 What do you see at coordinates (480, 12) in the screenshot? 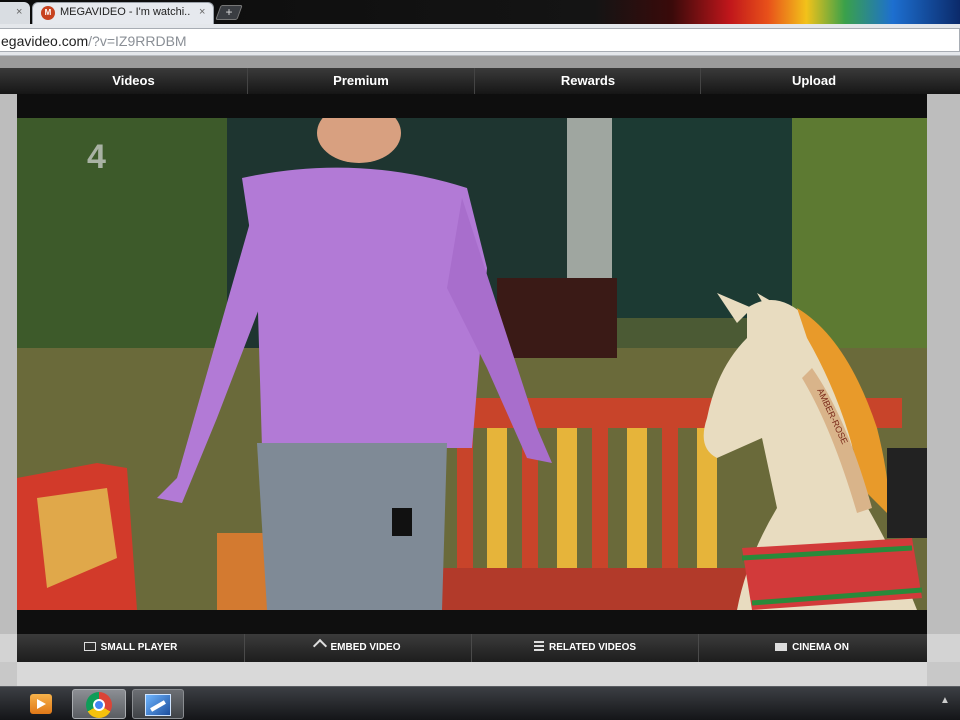
I see `browser-tab-strip: × M MEGAVIDEO - I'm watchi... × +` at bounding box center [480, 12].